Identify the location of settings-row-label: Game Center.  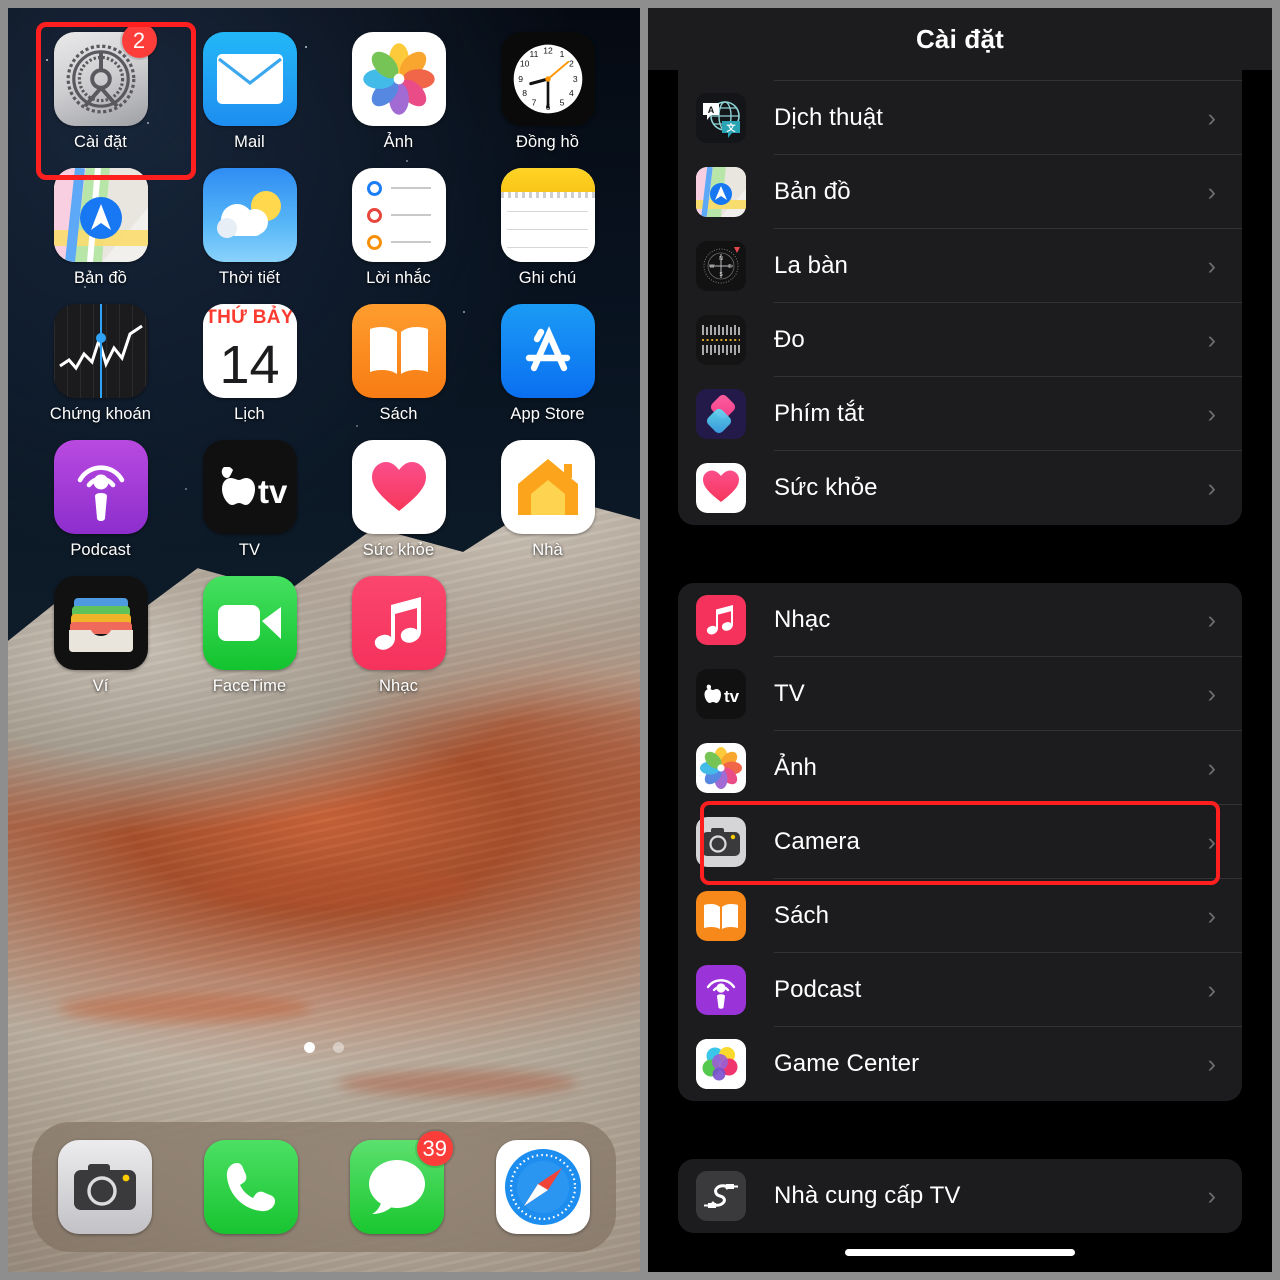
(847, 1063).